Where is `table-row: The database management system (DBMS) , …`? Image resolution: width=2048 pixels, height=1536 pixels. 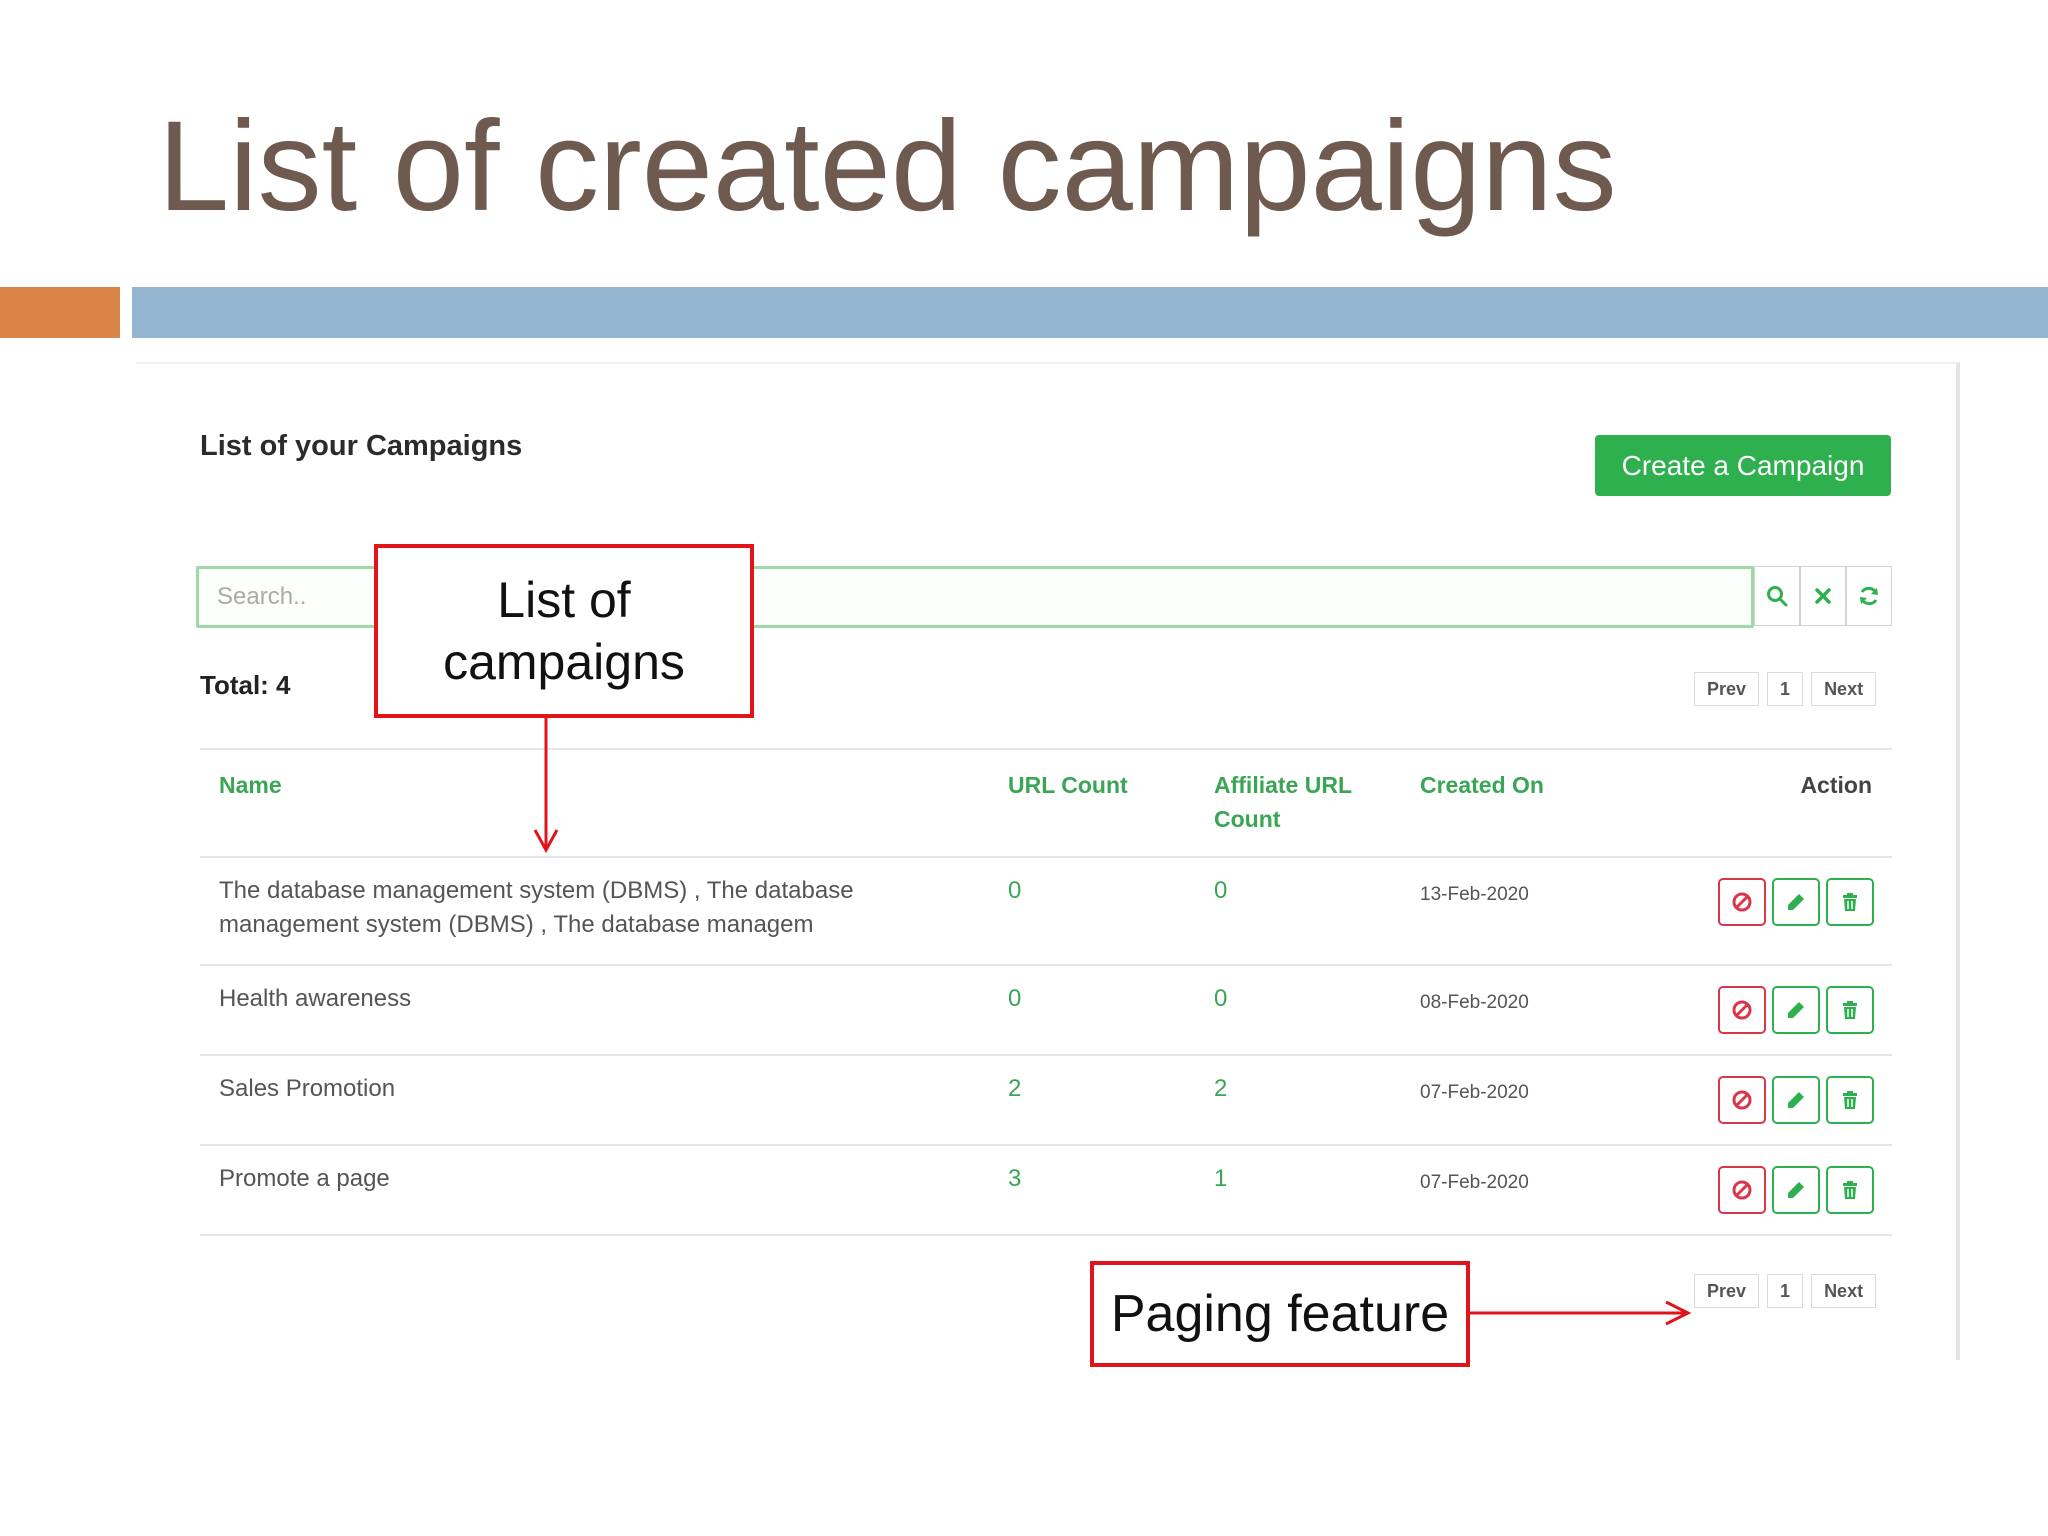
table-row: The database management system (DBMS) , … is located at coordinates (1046, 912).